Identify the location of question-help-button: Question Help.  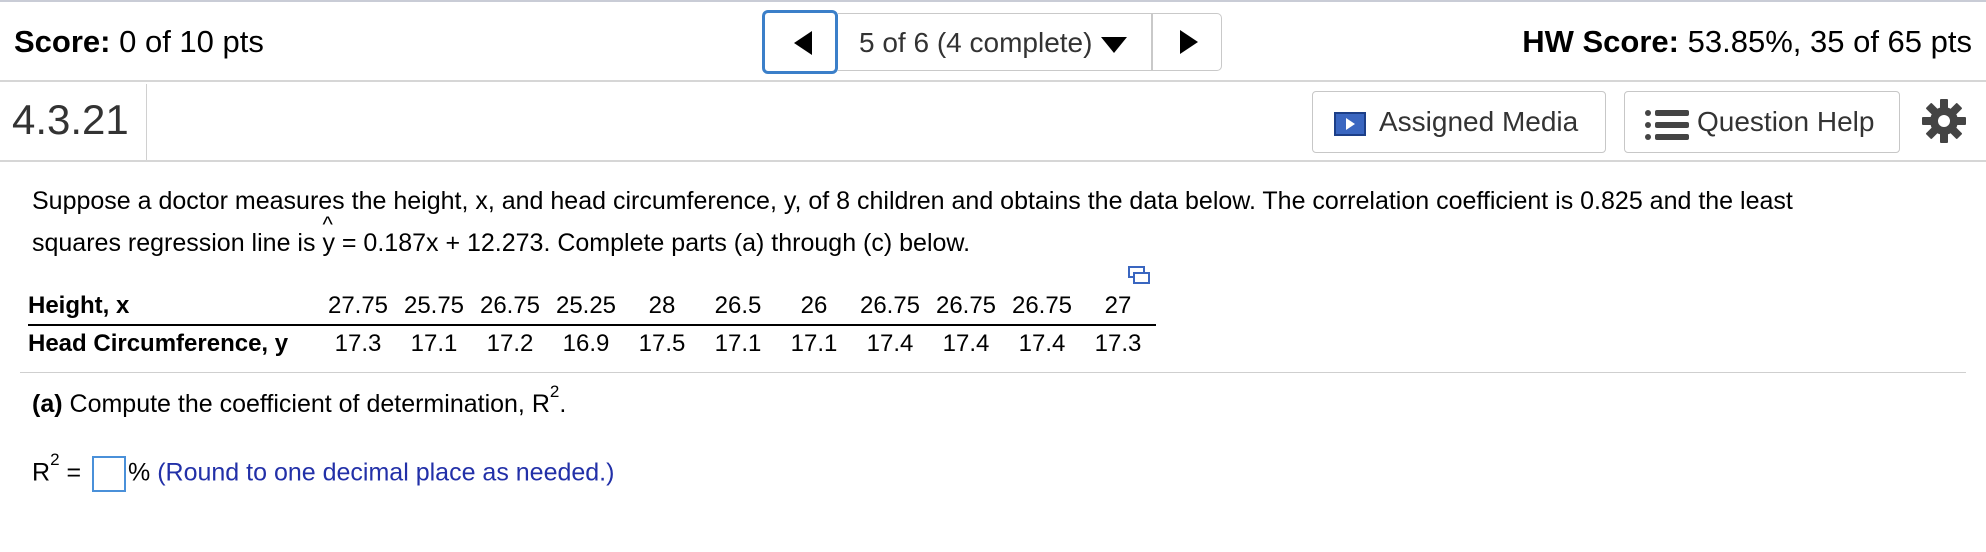
(1762, 122).